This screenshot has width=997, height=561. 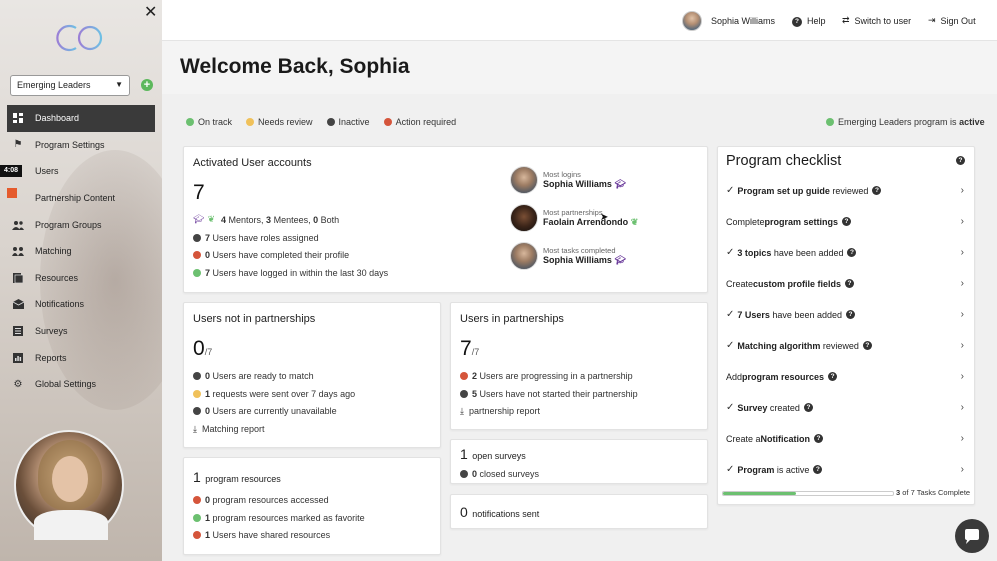 I want to click on sidebar-item-program-groups: Program Groups, so click(x=81, y=224).